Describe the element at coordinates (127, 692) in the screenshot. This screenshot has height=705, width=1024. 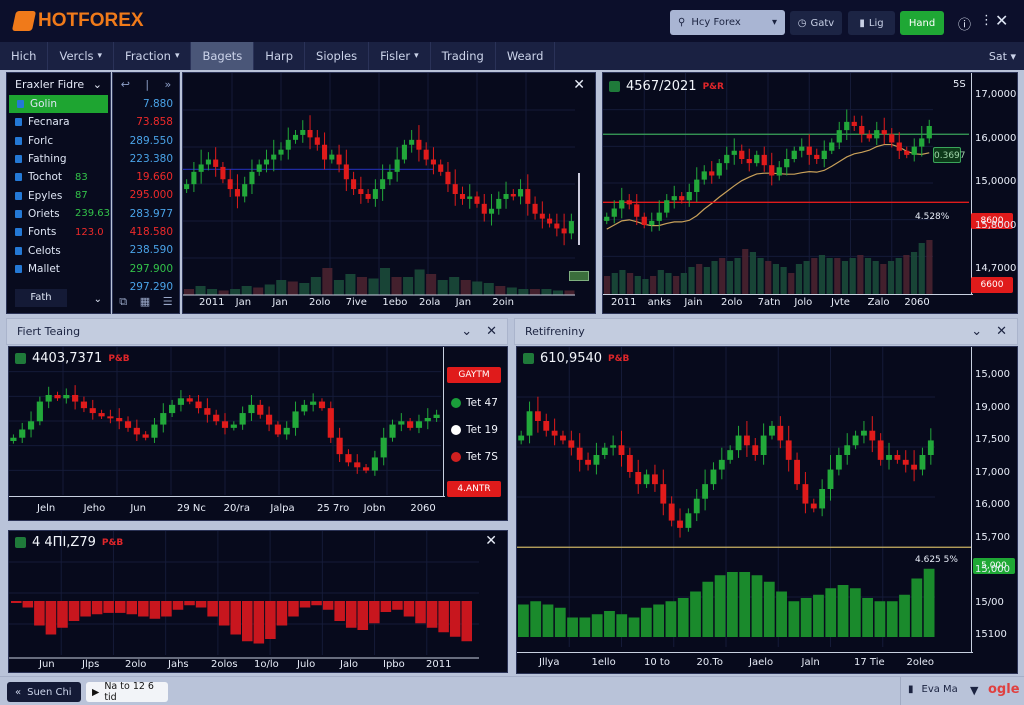
I see `play-button: ▶ Na to 12 6 tid` at that location.